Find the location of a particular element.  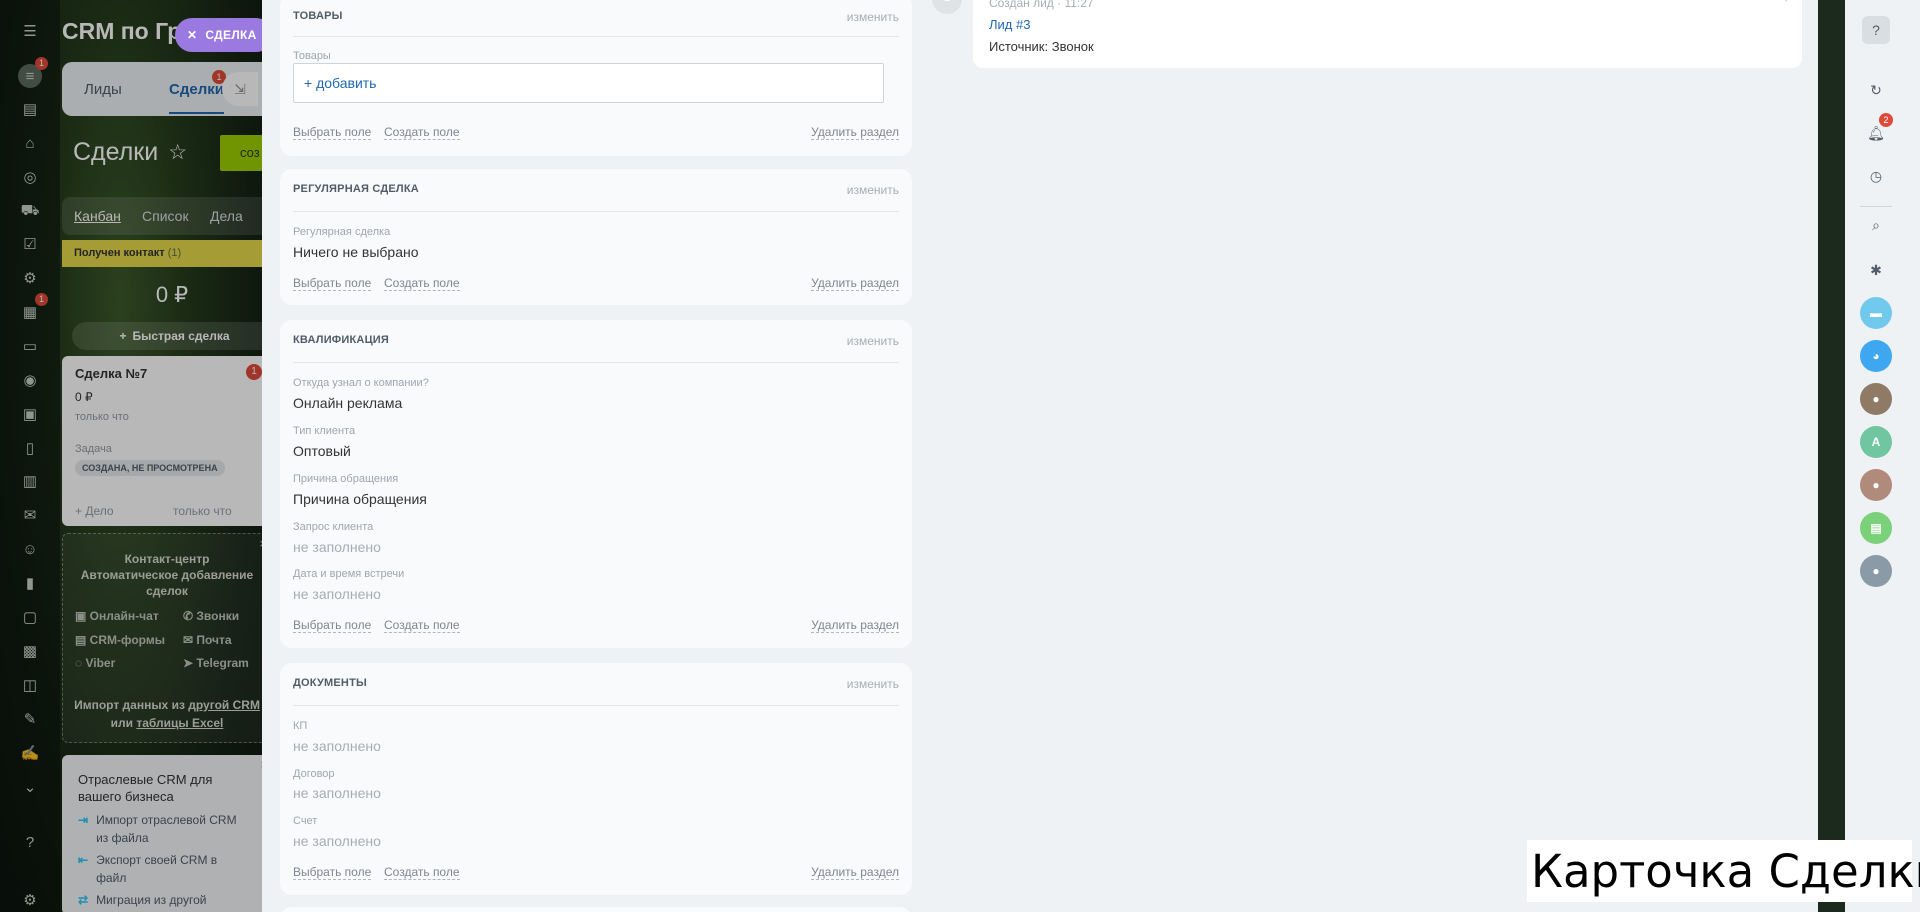

deal-chip-label: СДЕЛКА is located at coordinates (231, 35).